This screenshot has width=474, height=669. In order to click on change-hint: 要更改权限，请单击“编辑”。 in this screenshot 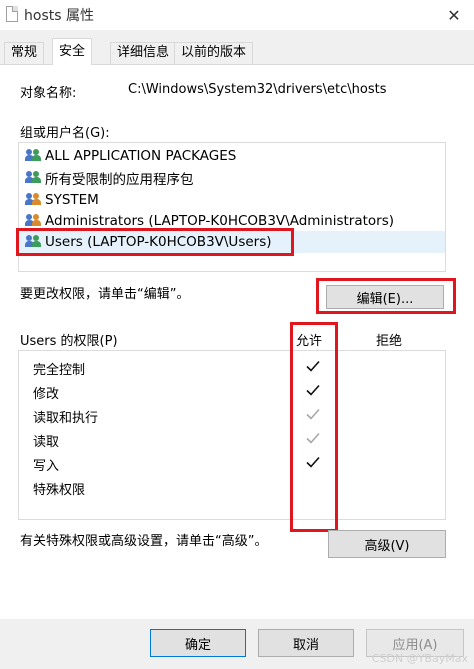, I will do `click(105, 294)`.